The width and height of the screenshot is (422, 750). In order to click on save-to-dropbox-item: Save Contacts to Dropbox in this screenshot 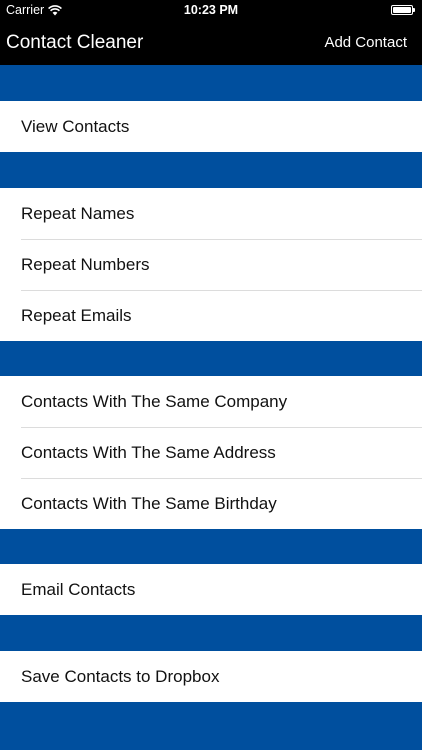, I will do `click(211, 676)`.